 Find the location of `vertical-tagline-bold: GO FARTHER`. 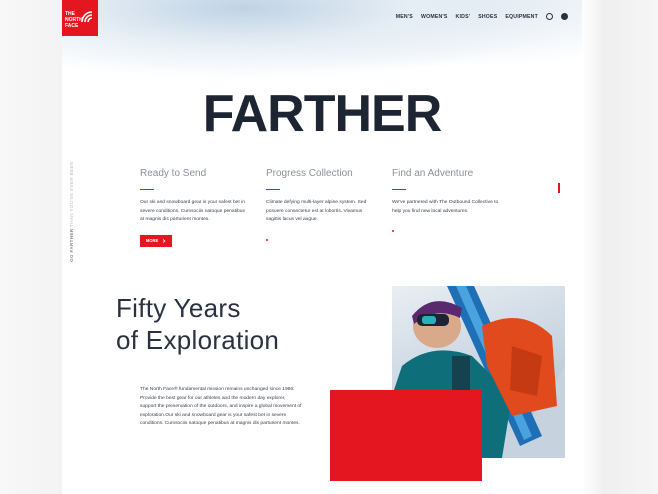

vertical-tagline-bold: GO FARTHER is located at coordinates (71, 245).